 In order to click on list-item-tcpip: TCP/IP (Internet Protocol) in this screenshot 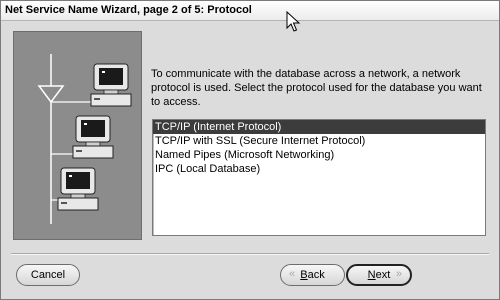, I will do `click(319, 127)`.